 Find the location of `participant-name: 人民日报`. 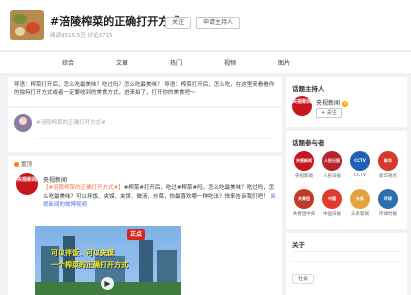

participant-name: 人民日报 is located at coordinates (332, 176).